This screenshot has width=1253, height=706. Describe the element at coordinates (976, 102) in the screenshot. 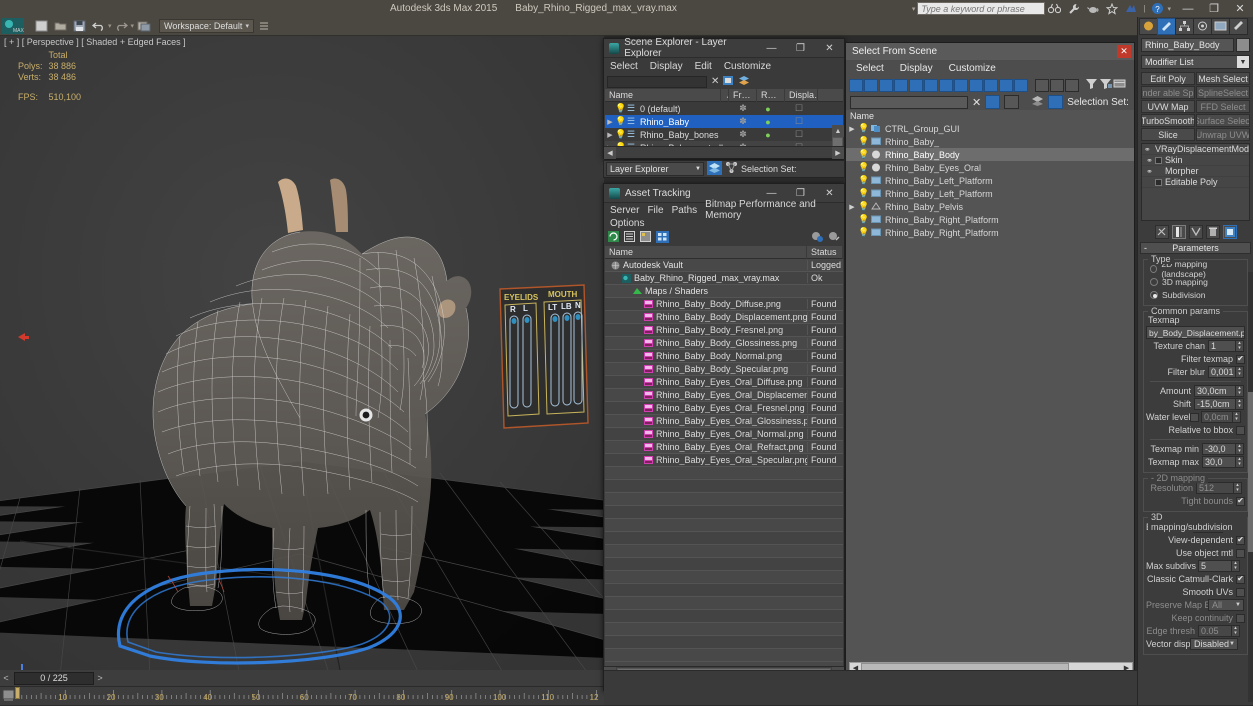

I see `sfs-clear-icon: ✕` at that location.